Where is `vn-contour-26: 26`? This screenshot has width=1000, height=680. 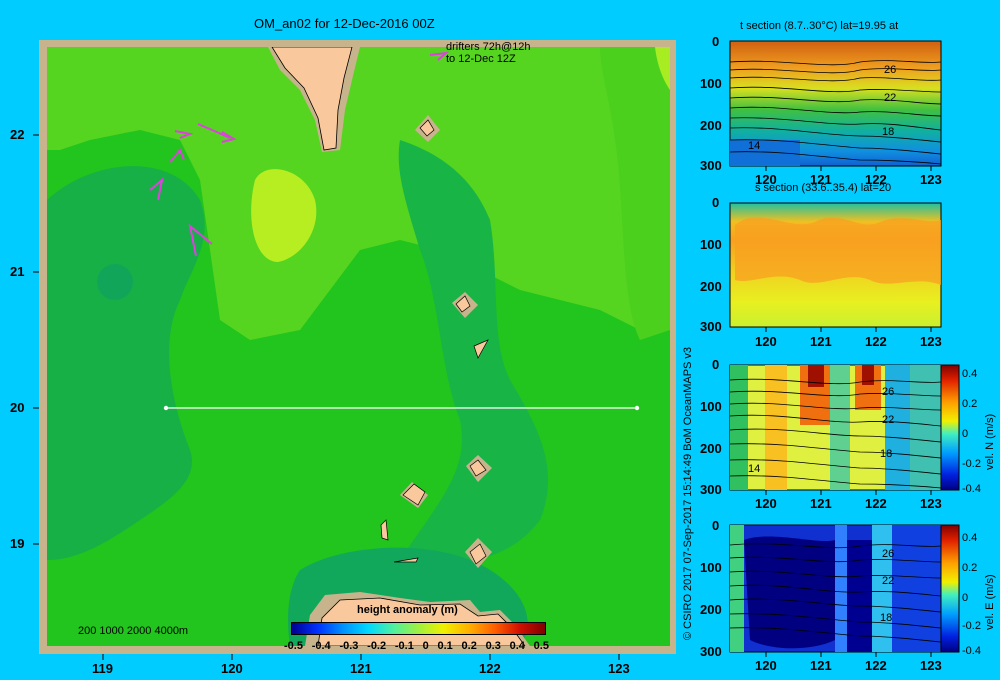 vn-contour-26: 26 is located at coordinates (888, 392).